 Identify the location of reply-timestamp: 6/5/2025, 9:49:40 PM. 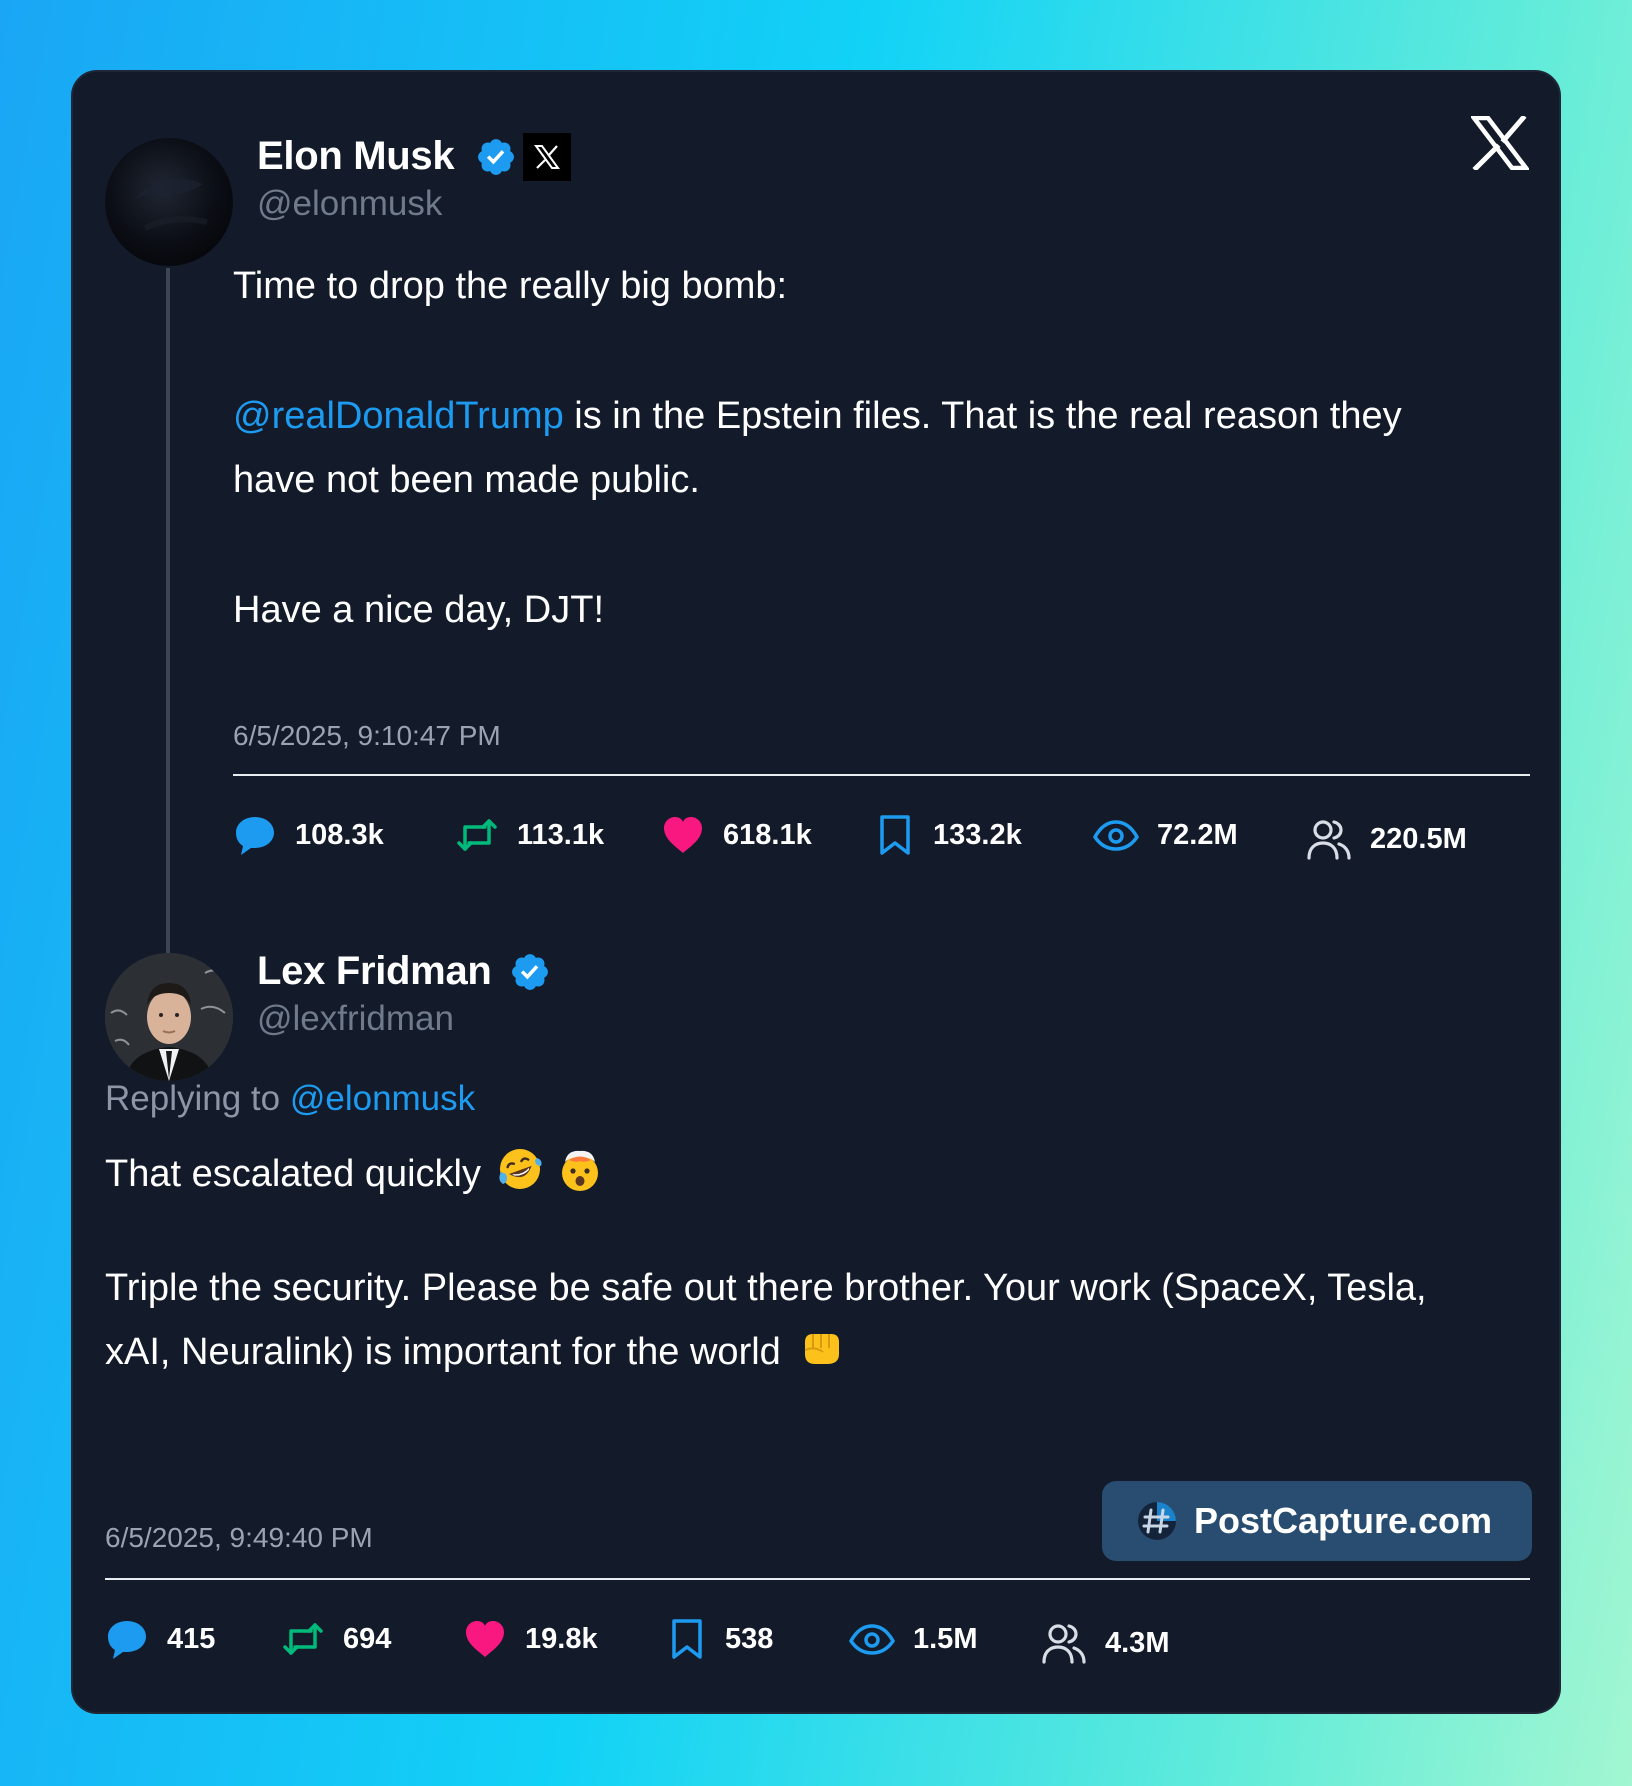
(239, 1538).